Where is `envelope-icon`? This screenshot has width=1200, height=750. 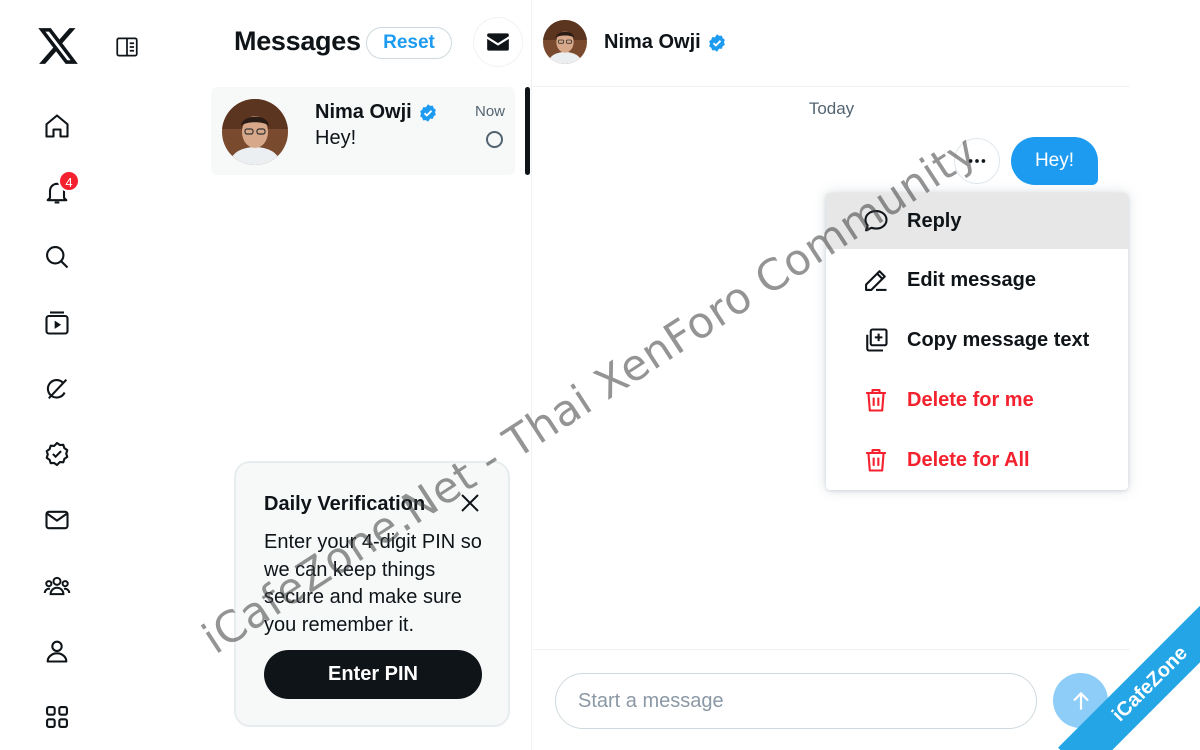
envelope-icon is located at coordinates (498, 42).